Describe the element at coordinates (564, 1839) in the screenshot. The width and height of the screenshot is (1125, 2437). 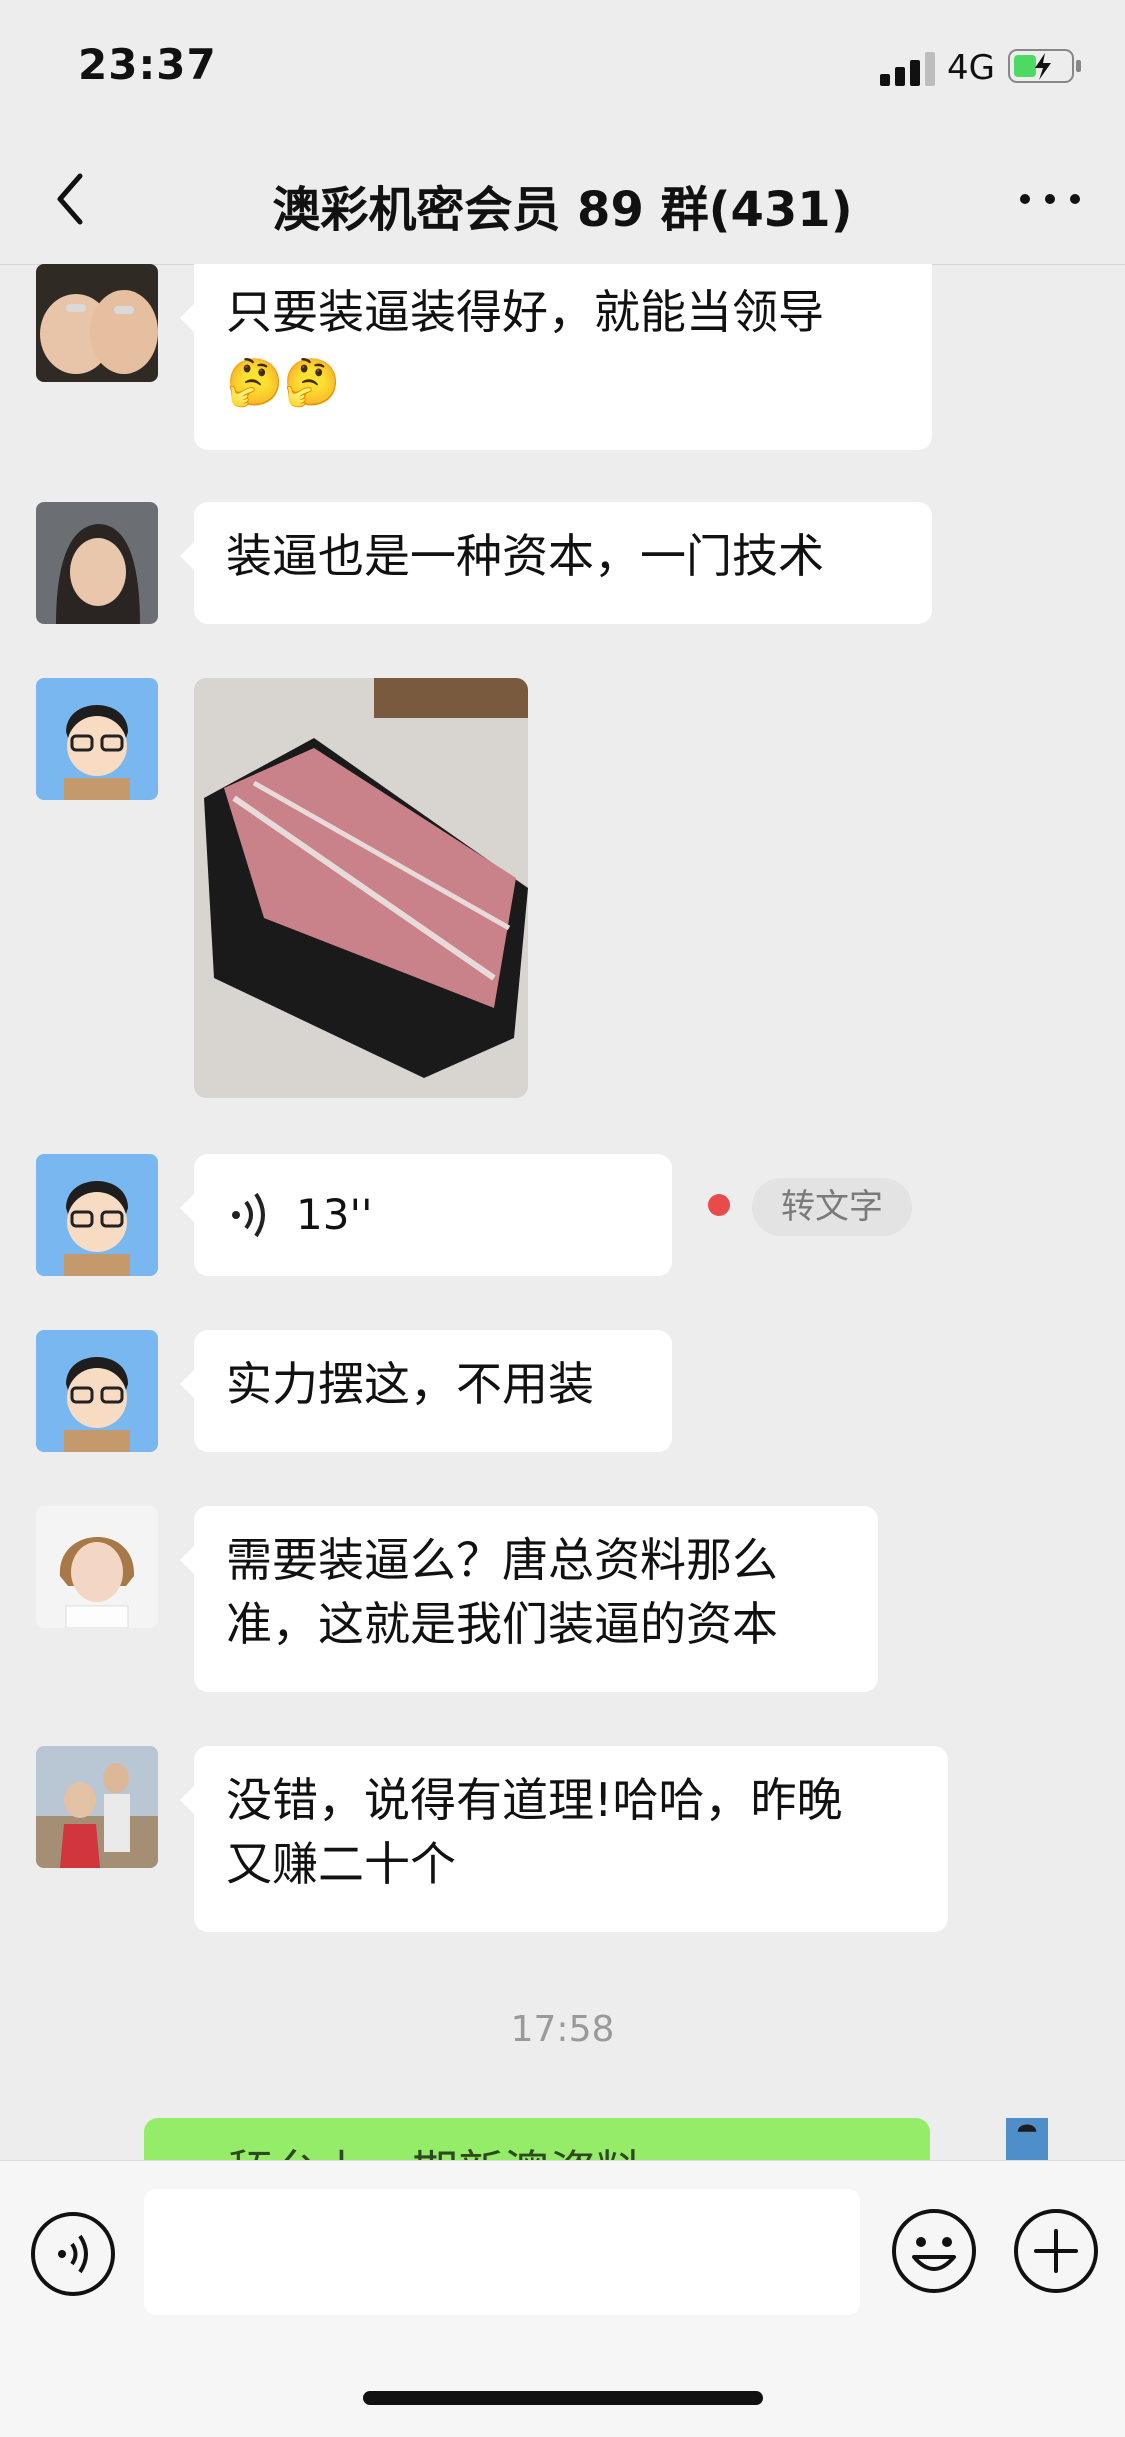
I see `message-bubble: 没错，说得有道理!哈哈，昨晚 又赚二十个` at that location.